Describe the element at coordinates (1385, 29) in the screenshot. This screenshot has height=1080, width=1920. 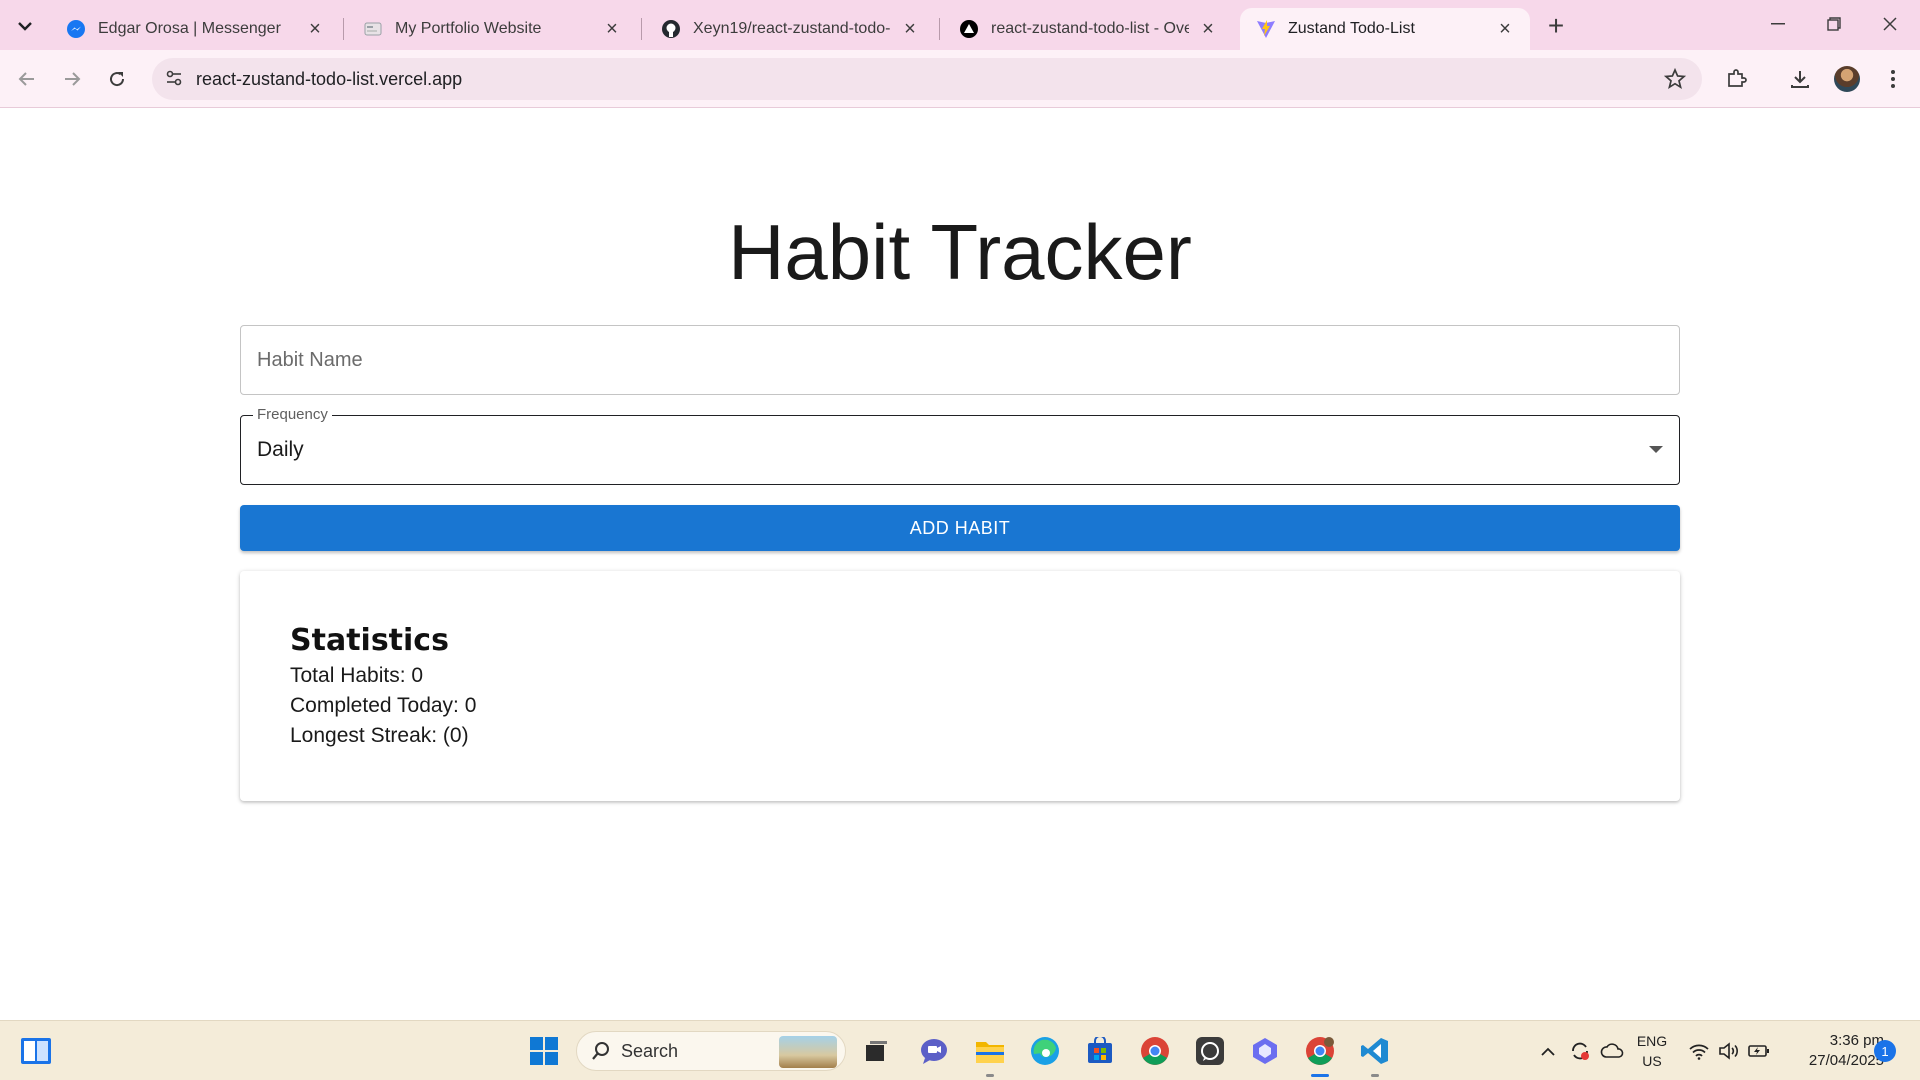
I see `tab-zustand-todo: Zustand Todo-List ×` at that location.